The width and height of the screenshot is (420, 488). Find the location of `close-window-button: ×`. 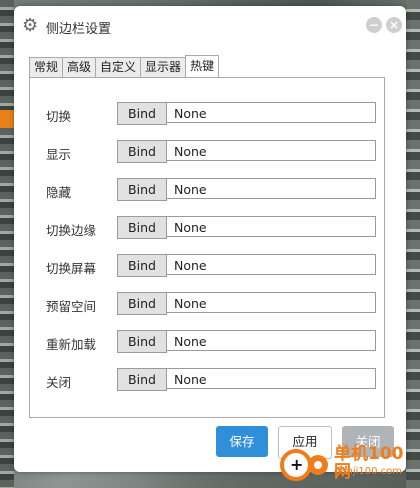

close-window-button: × is located at coordinates (394, 25).